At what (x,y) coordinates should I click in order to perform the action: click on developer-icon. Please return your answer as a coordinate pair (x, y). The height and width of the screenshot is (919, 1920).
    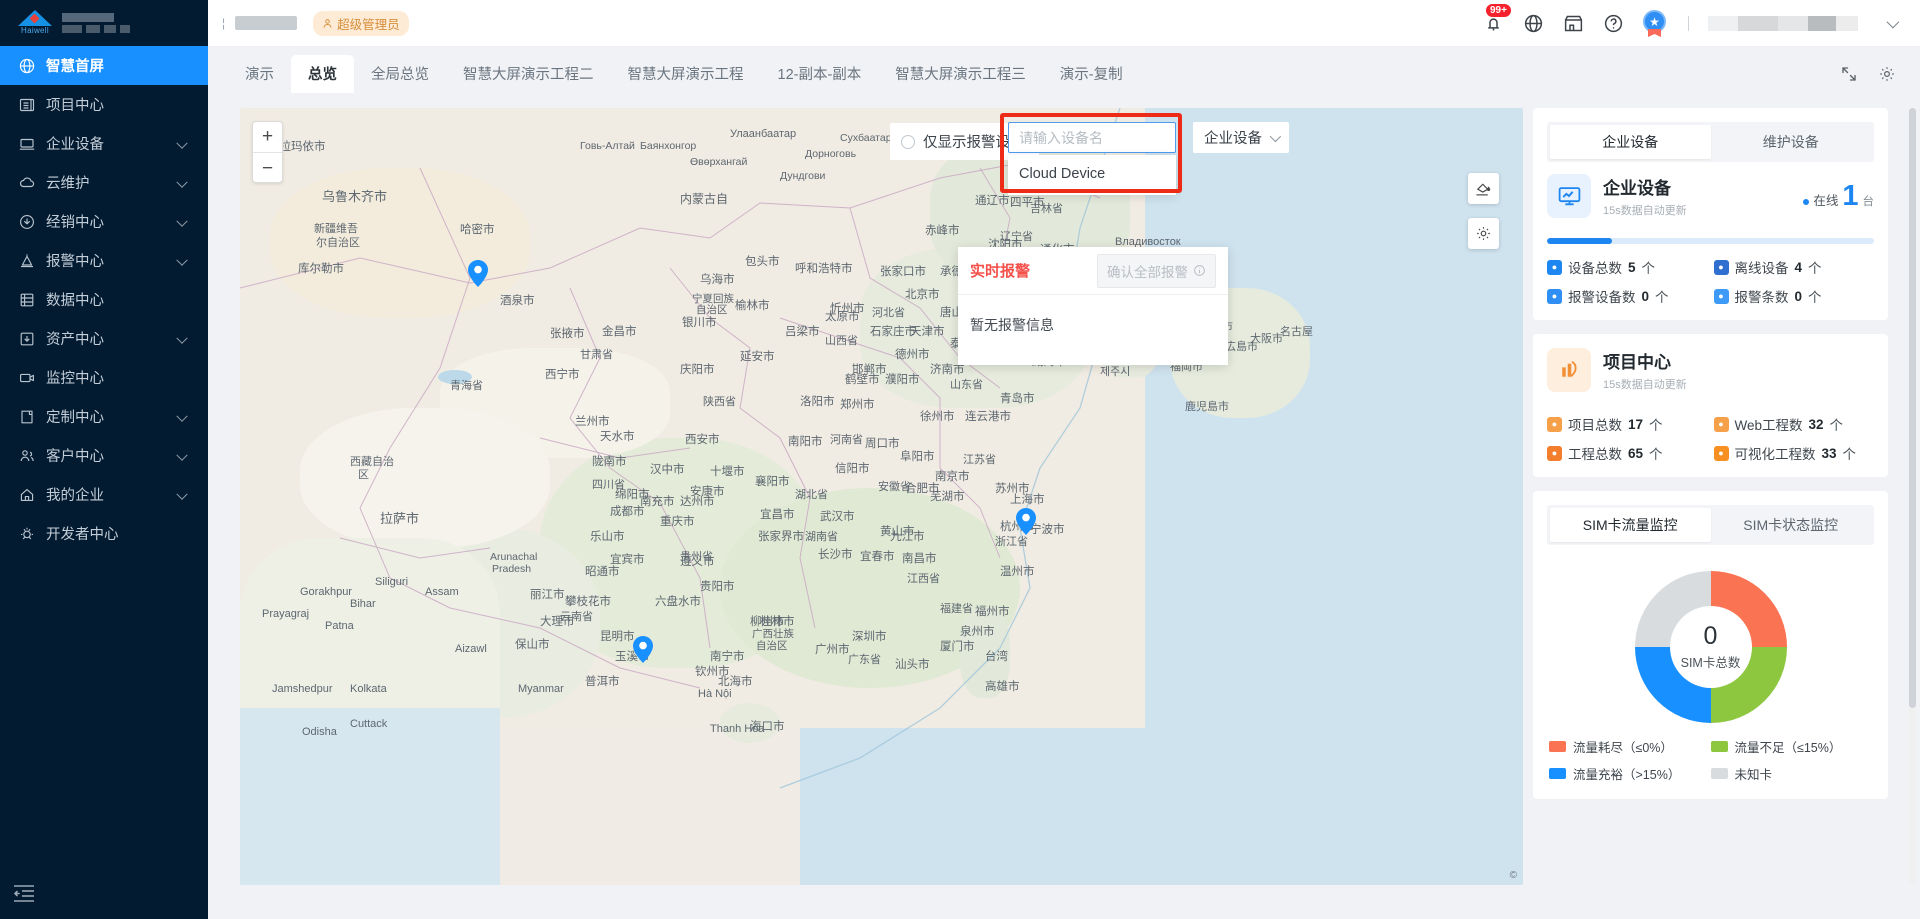
    Looking at the image, I should click on (26, 533).